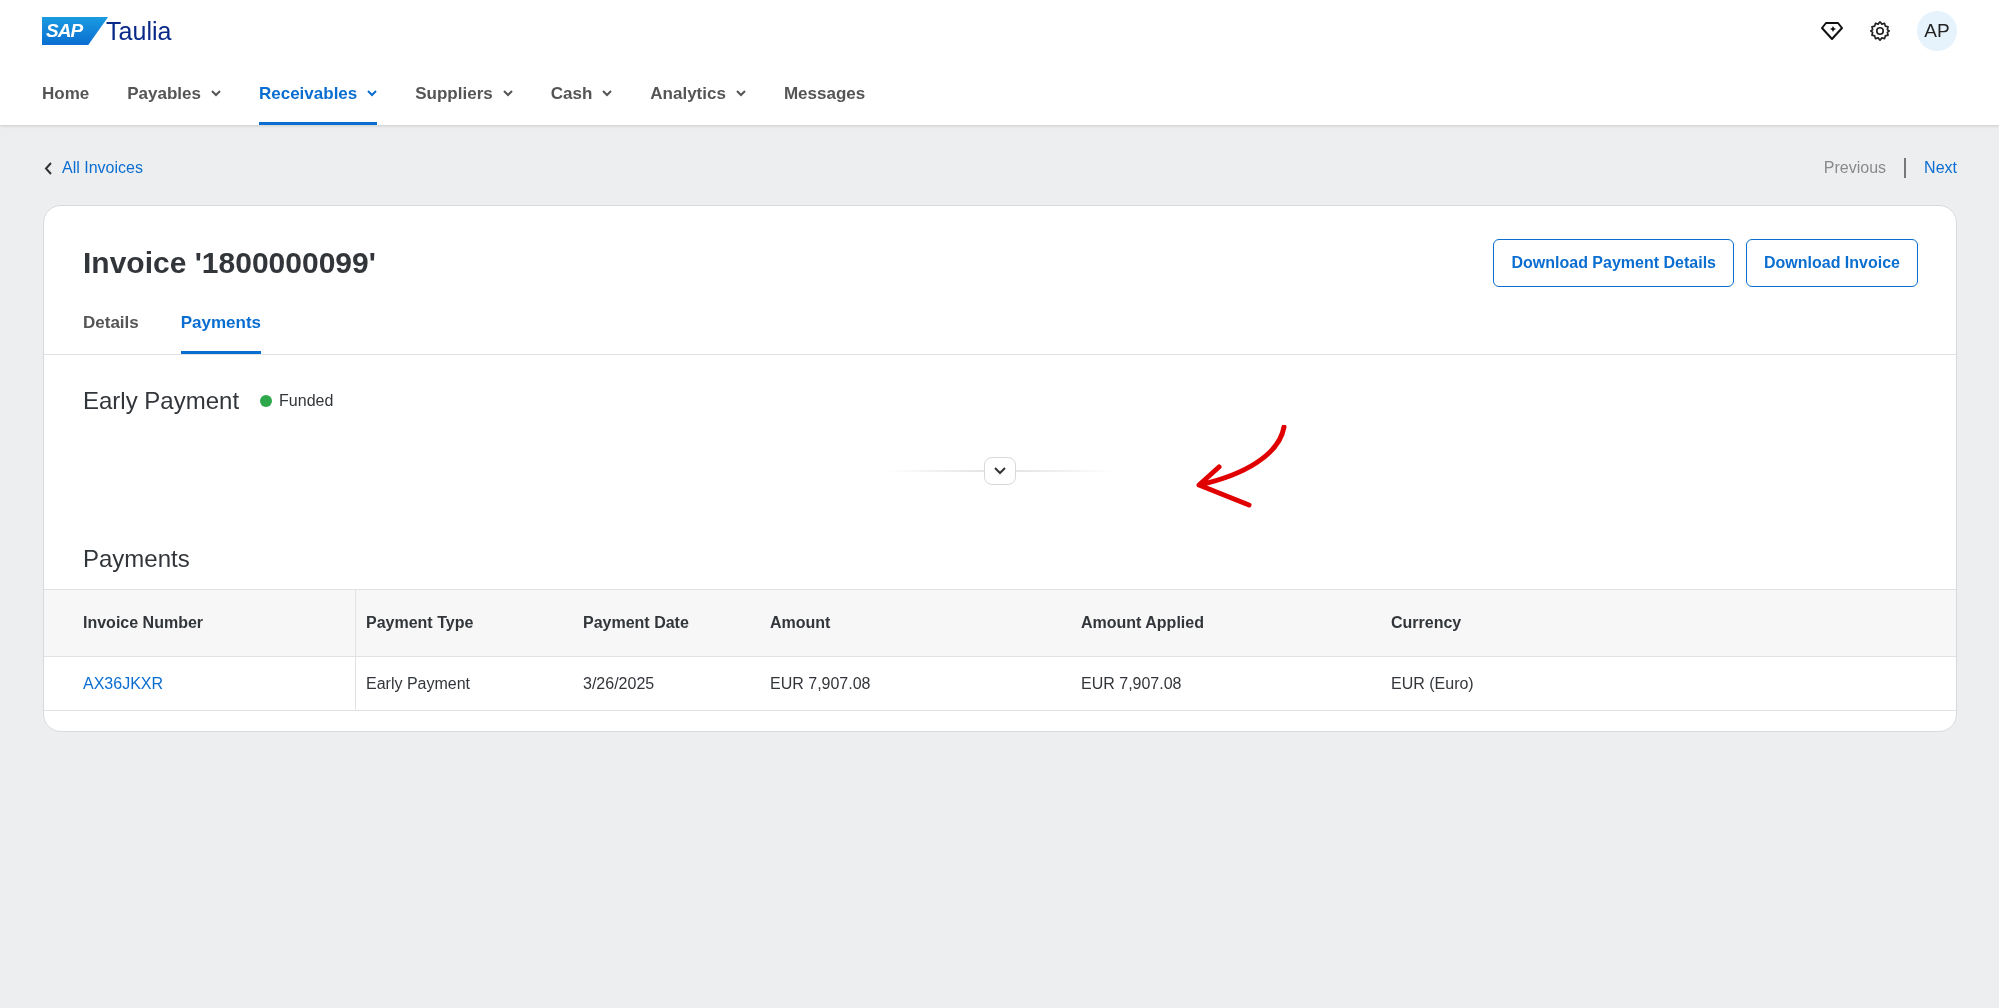 The height and width of the screenshot is (1008, 1999). I want to click on diamond-icon, so click(1832, 31).